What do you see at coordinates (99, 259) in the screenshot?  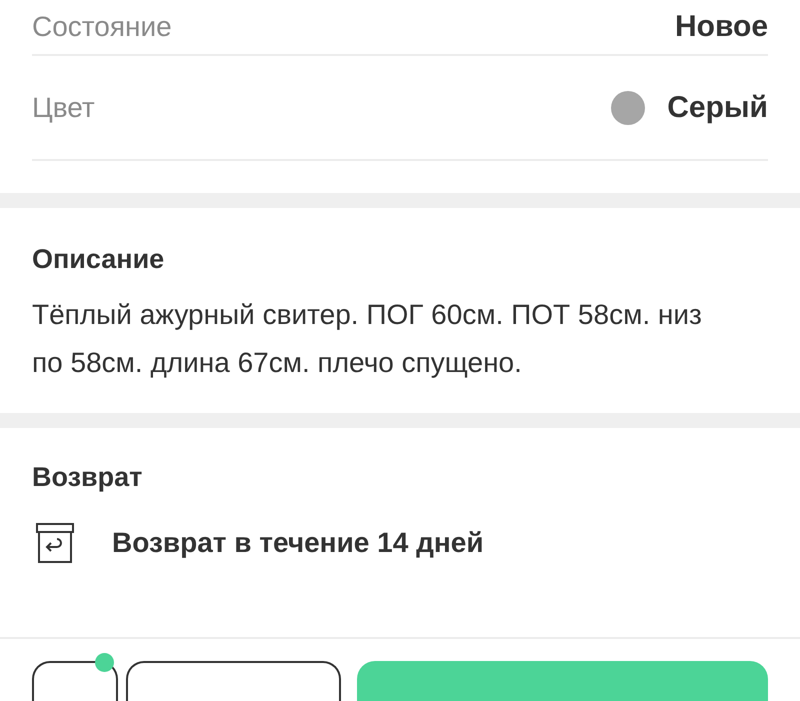 I see `section-heading: Описание` at bounding box center [99, 259].